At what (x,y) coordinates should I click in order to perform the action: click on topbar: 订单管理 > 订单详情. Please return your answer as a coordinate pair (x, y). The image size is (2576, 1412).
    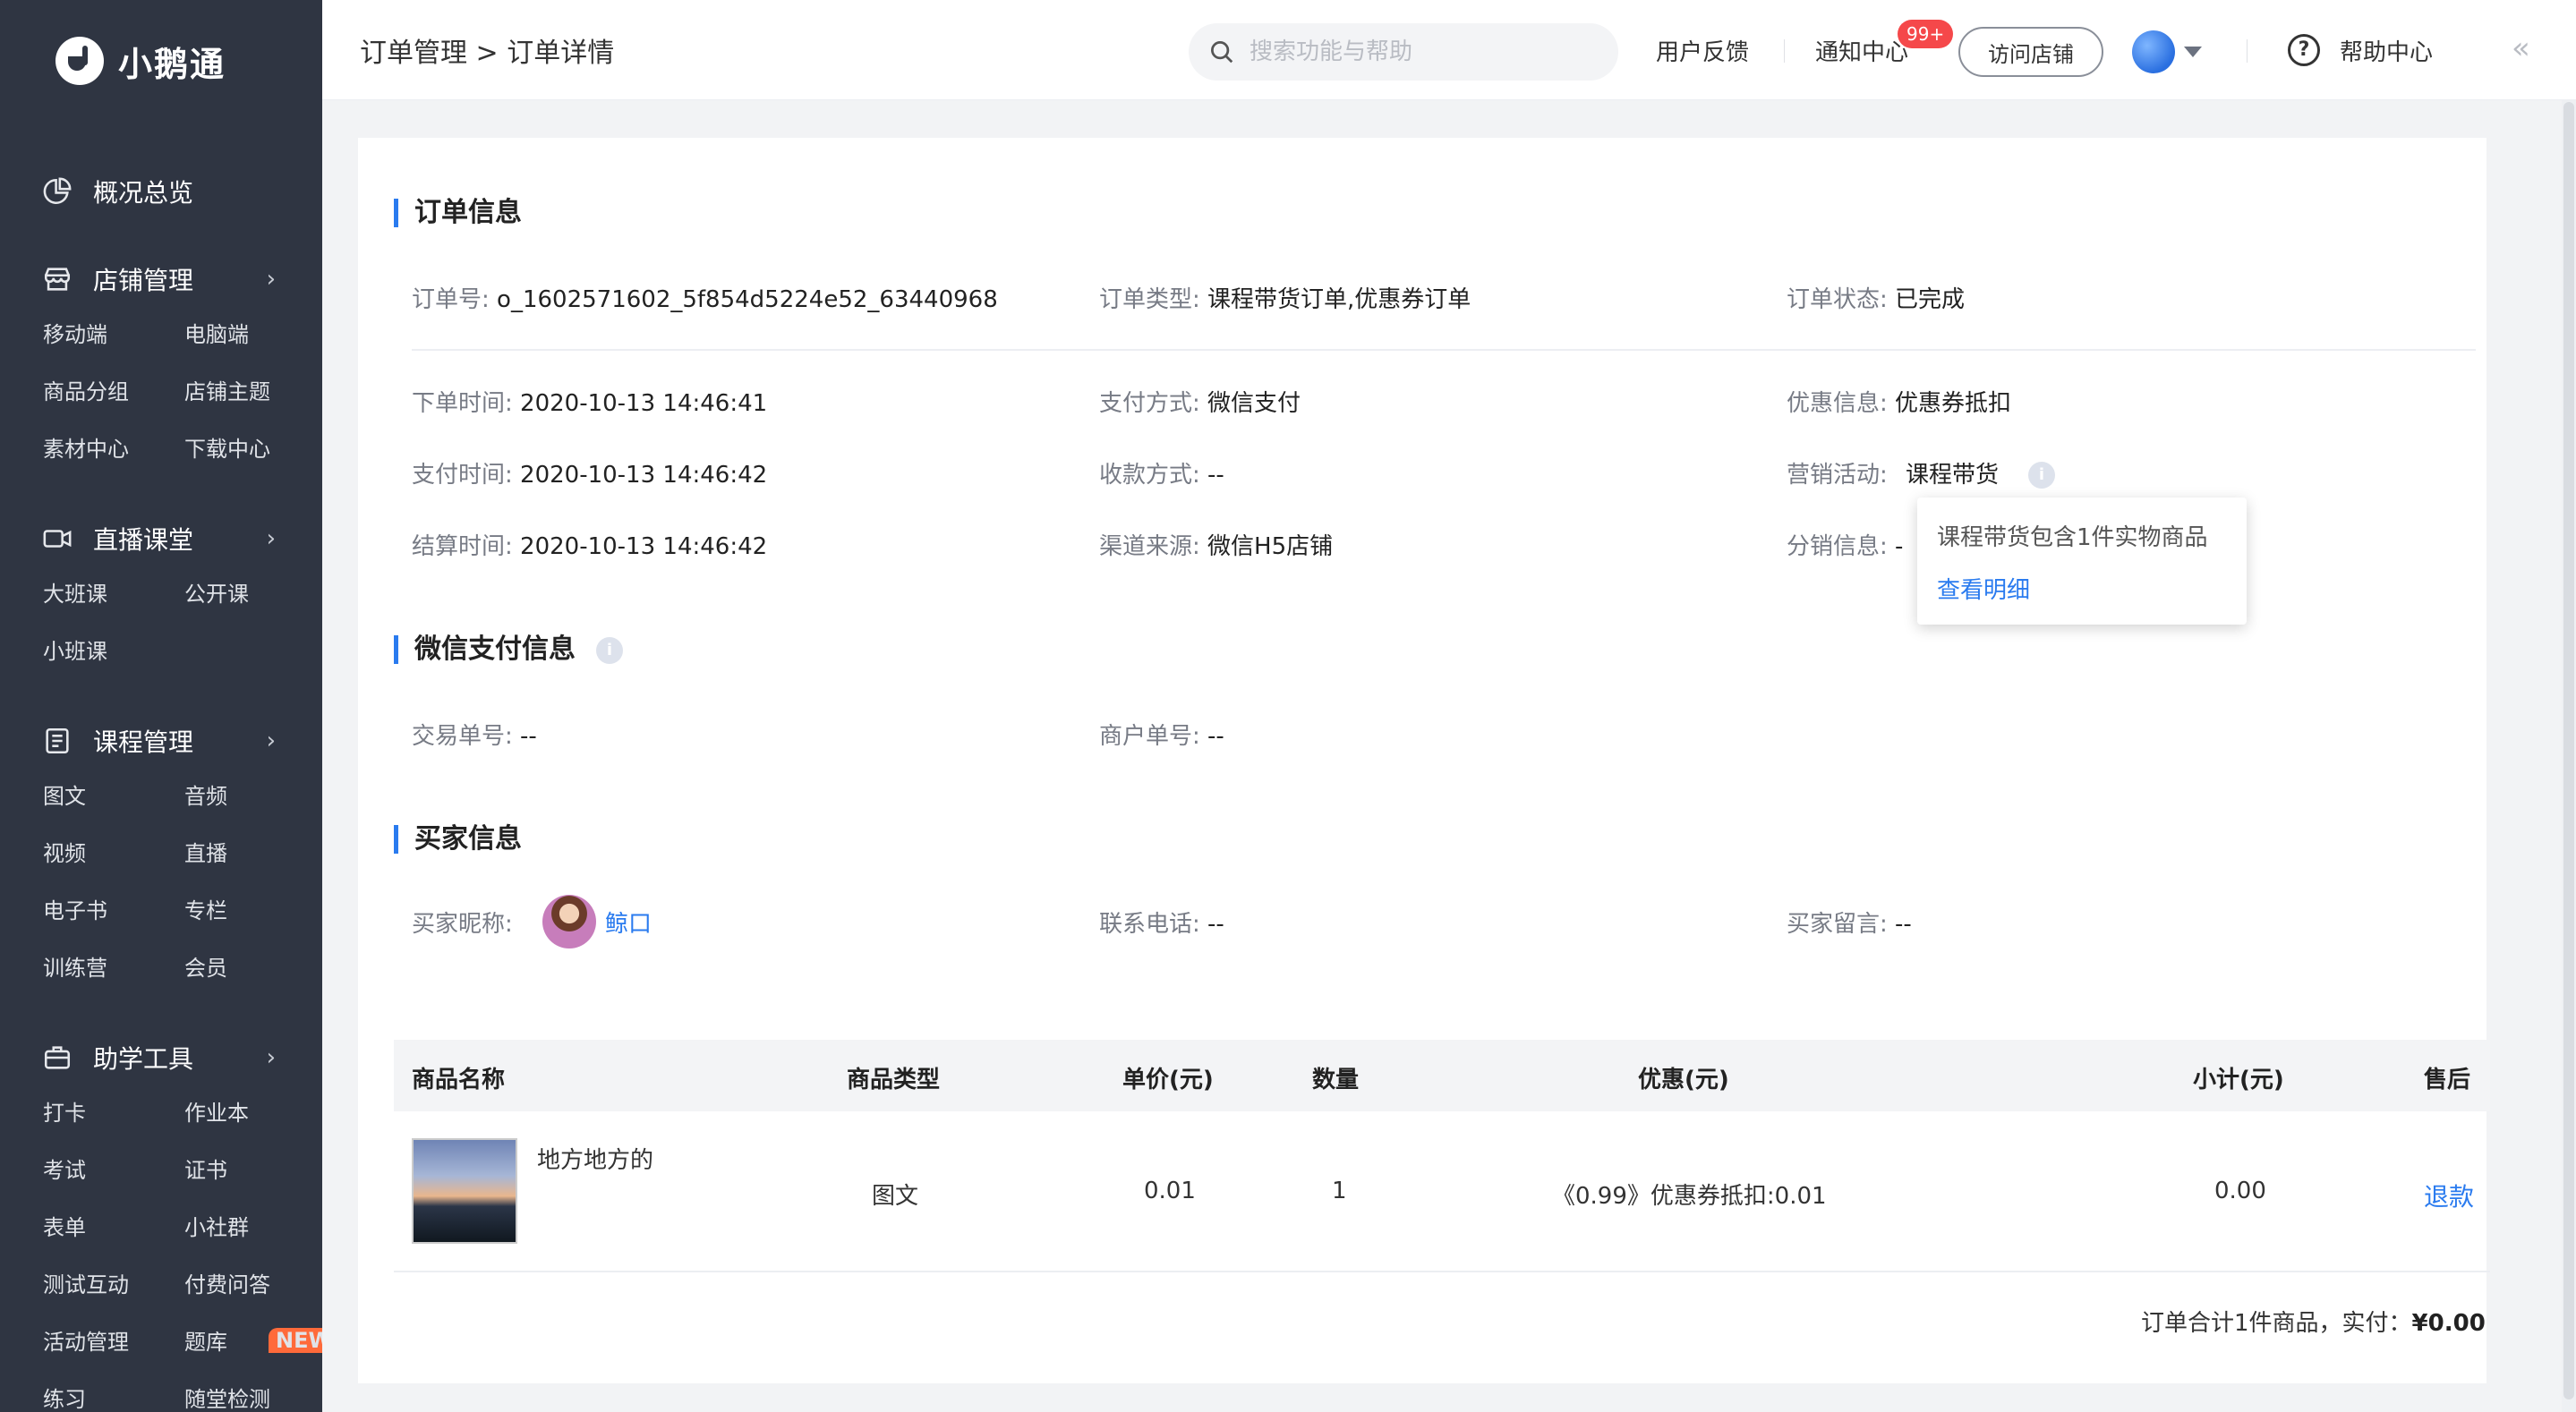
    Looking at the image, I should click on (1449, 50).